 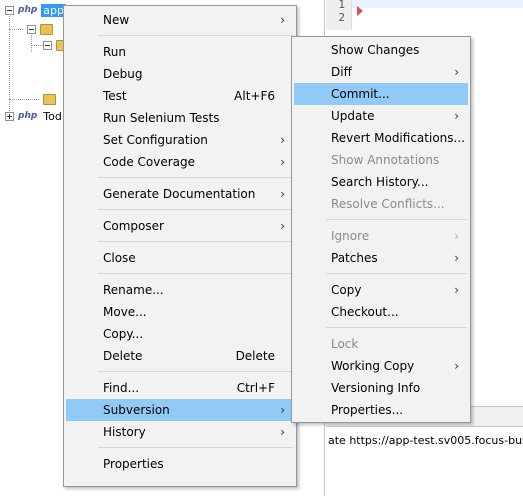 I want to click on menu-item-debug: Debug, so click(x=180, y=74).